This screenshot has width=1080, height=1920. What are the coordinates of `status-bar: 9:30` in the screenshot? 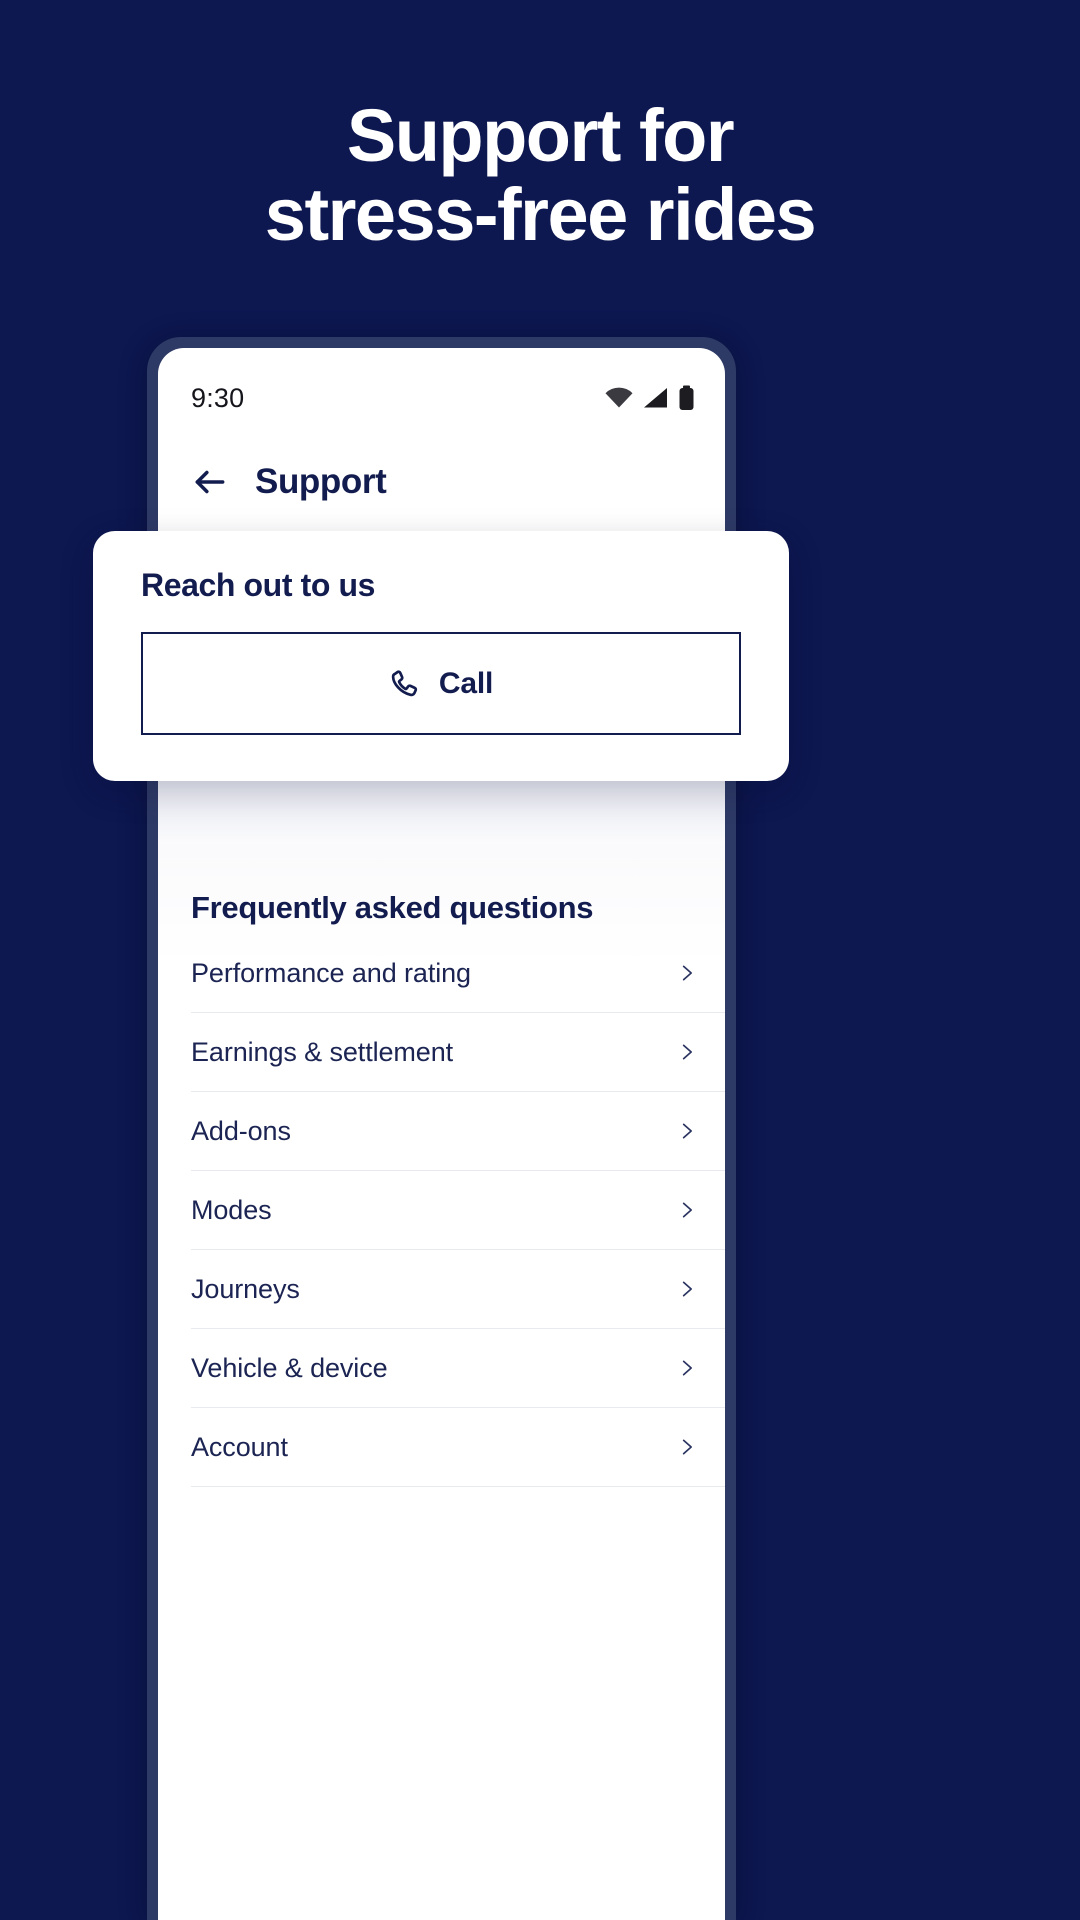 It's located at (441, 391).